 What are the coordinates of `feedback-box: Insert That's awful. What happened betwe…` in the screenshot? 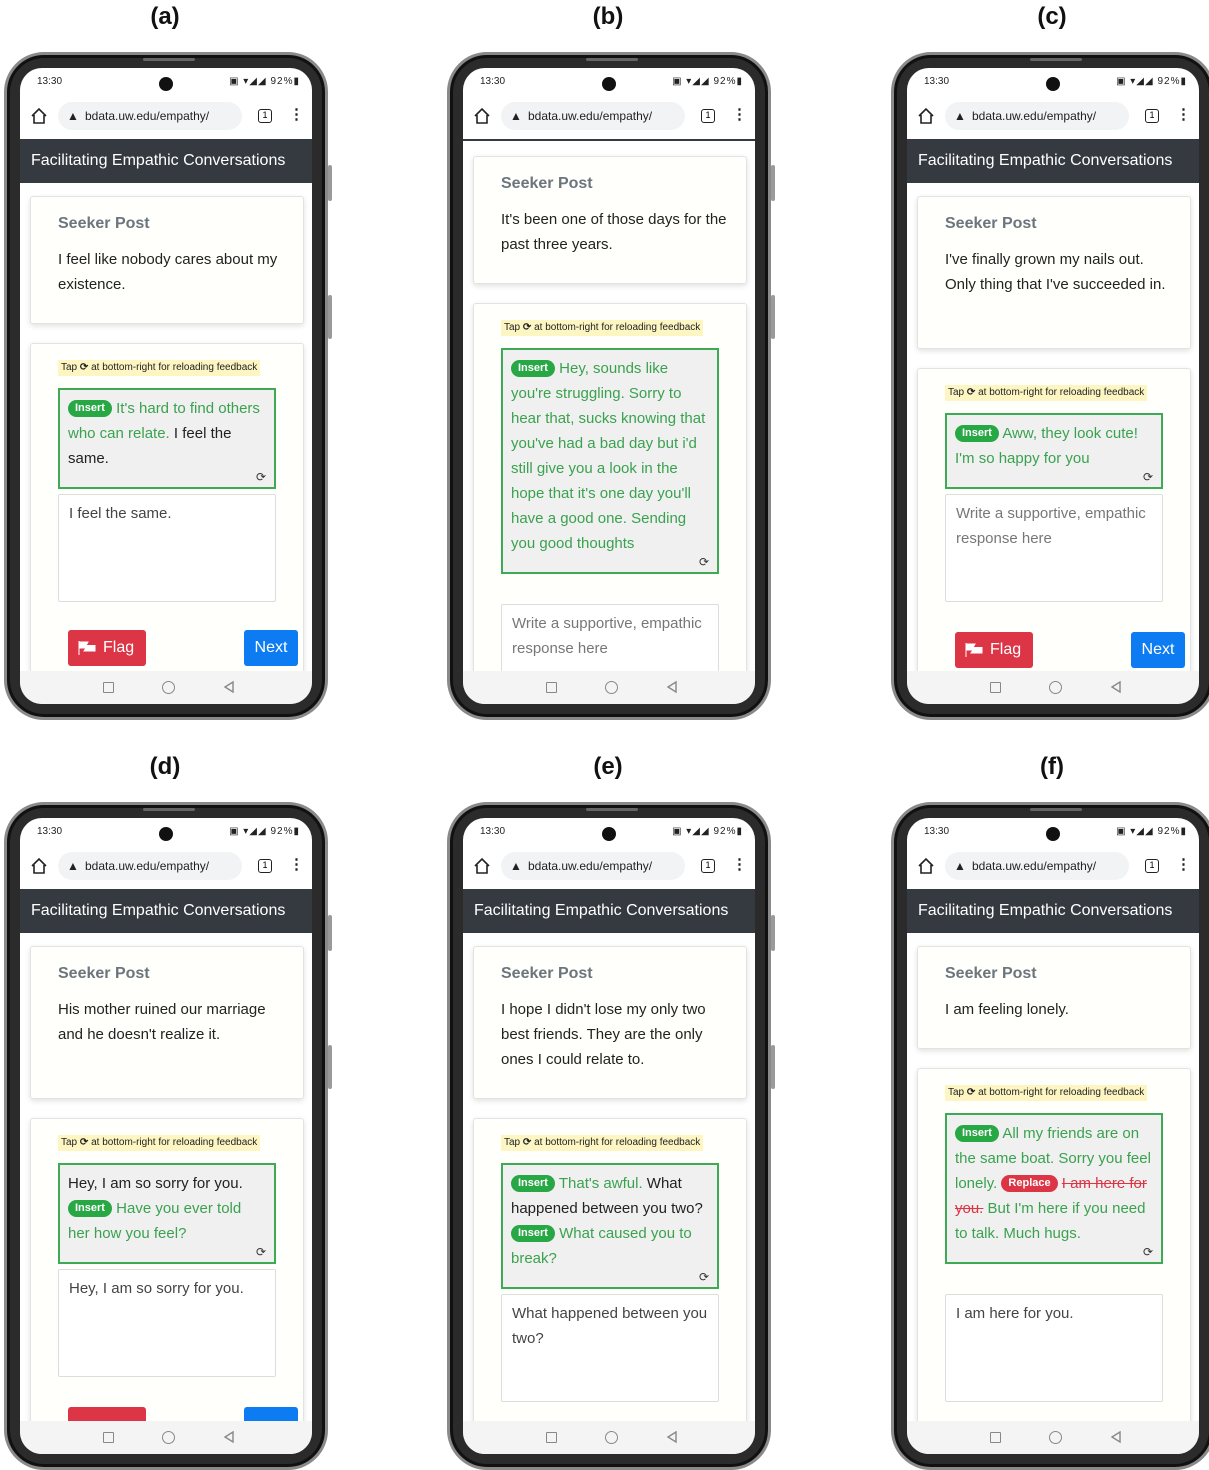 It's located at (610, 1226).